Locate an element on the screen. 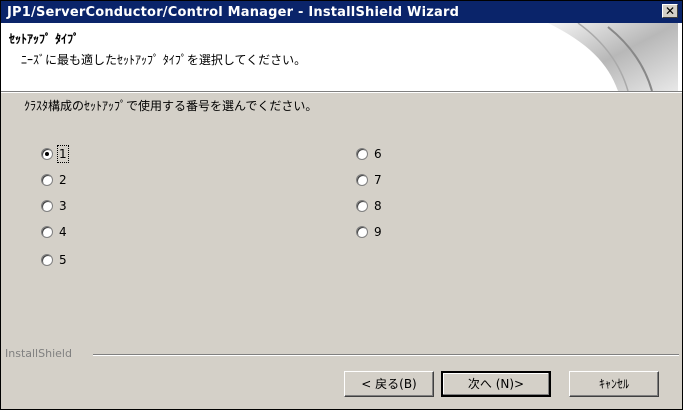  radio-option-2: 2 is located at coordinates (54, 180).